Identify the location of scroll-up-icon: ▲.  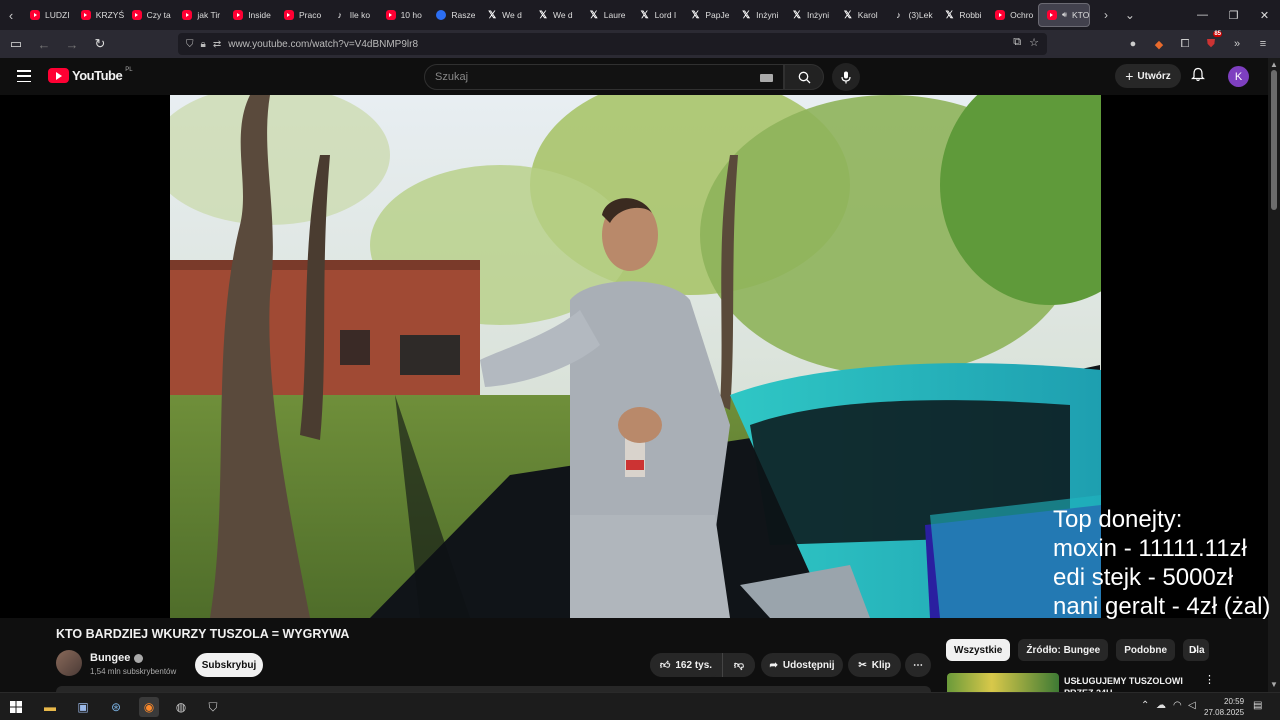
(1274, 64).